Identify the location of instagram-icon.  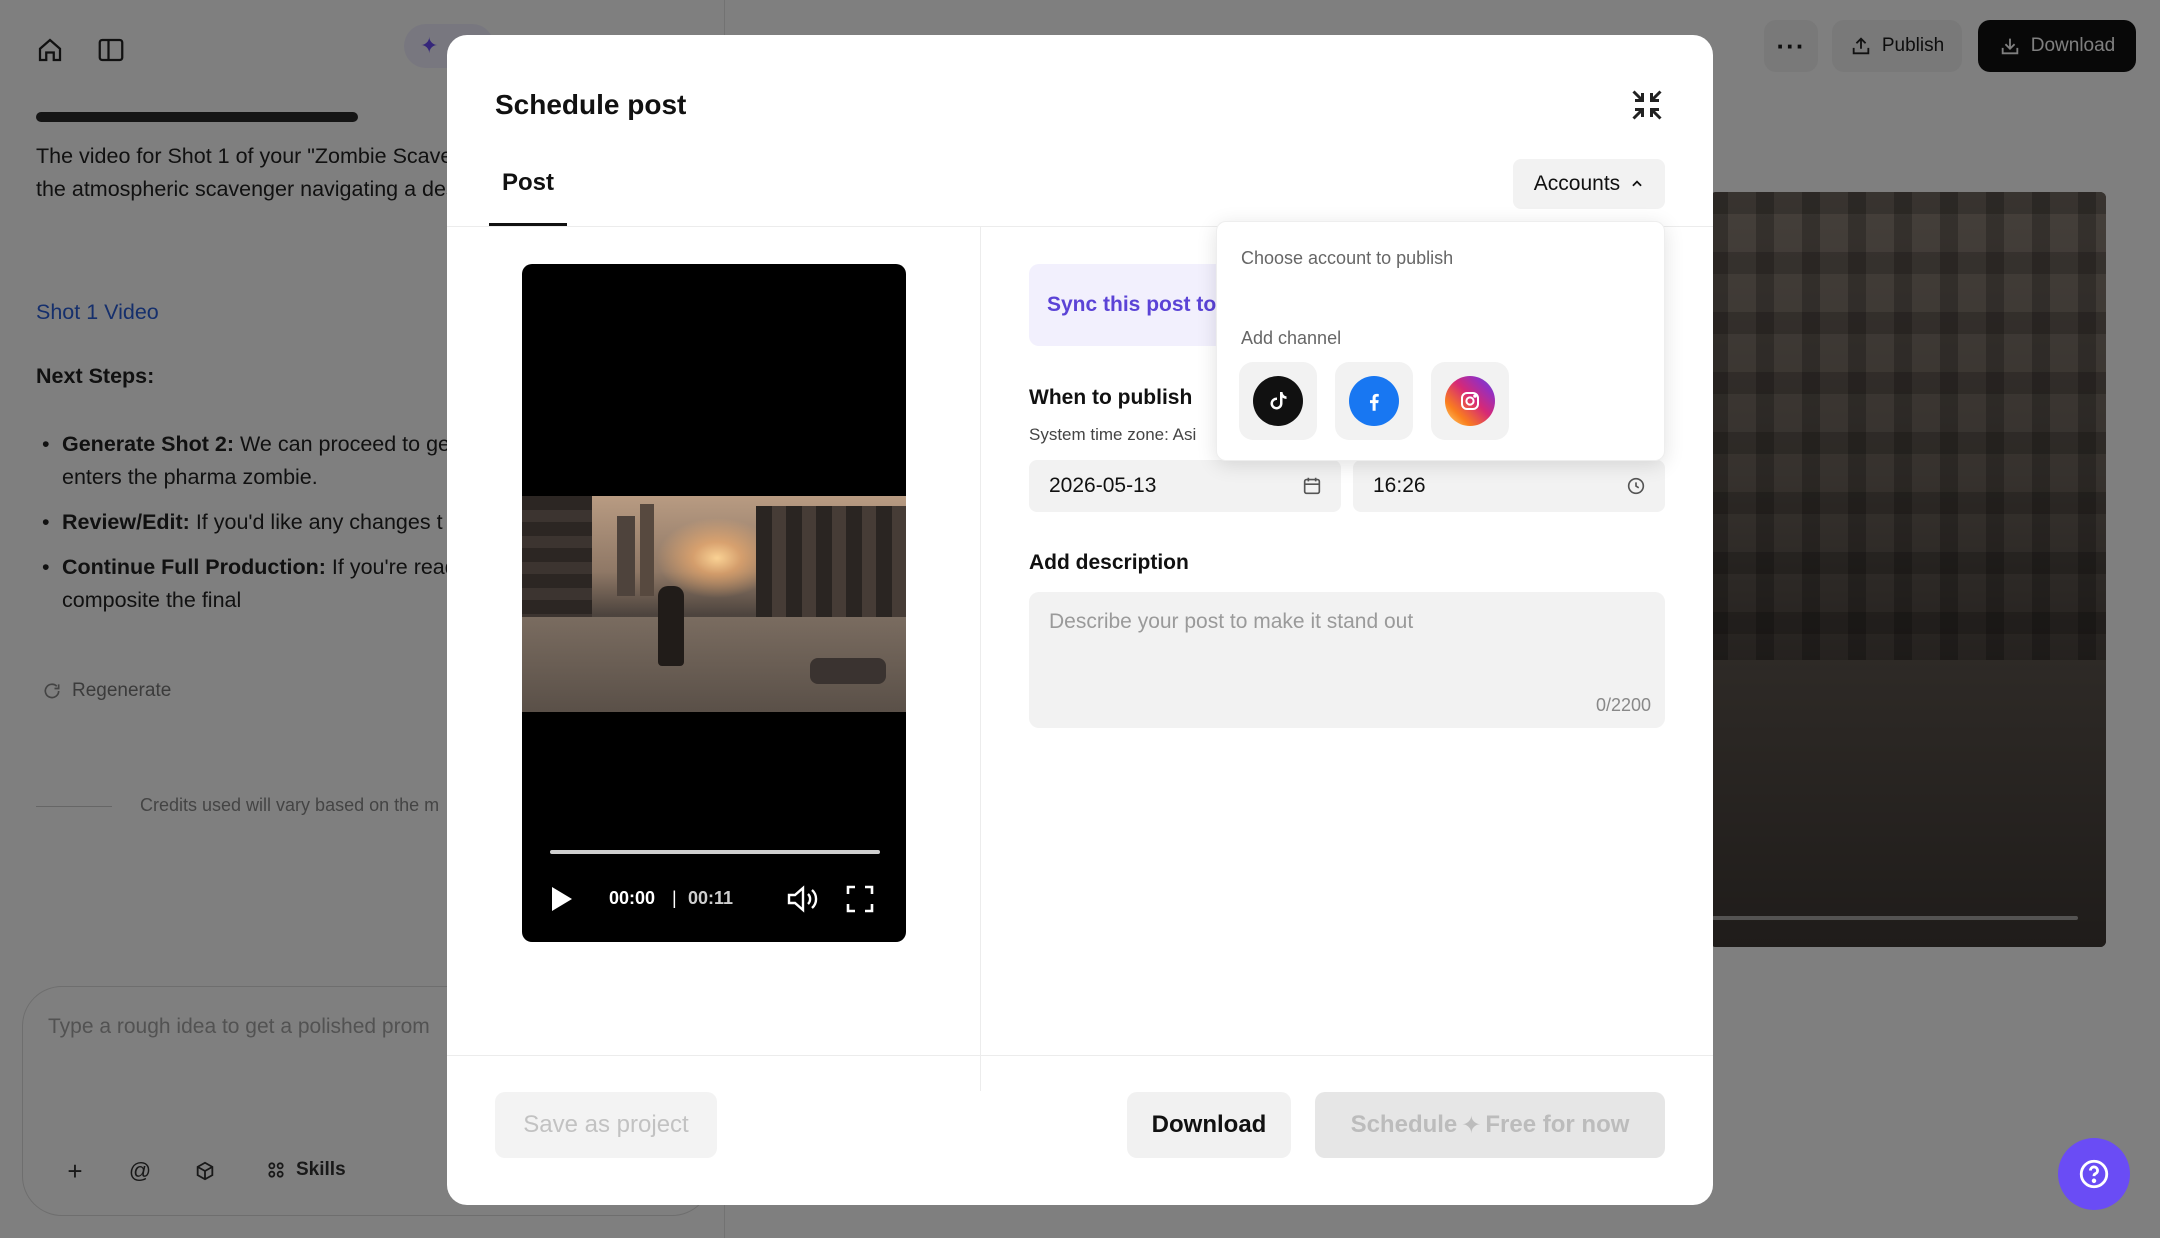
(1470, 401).